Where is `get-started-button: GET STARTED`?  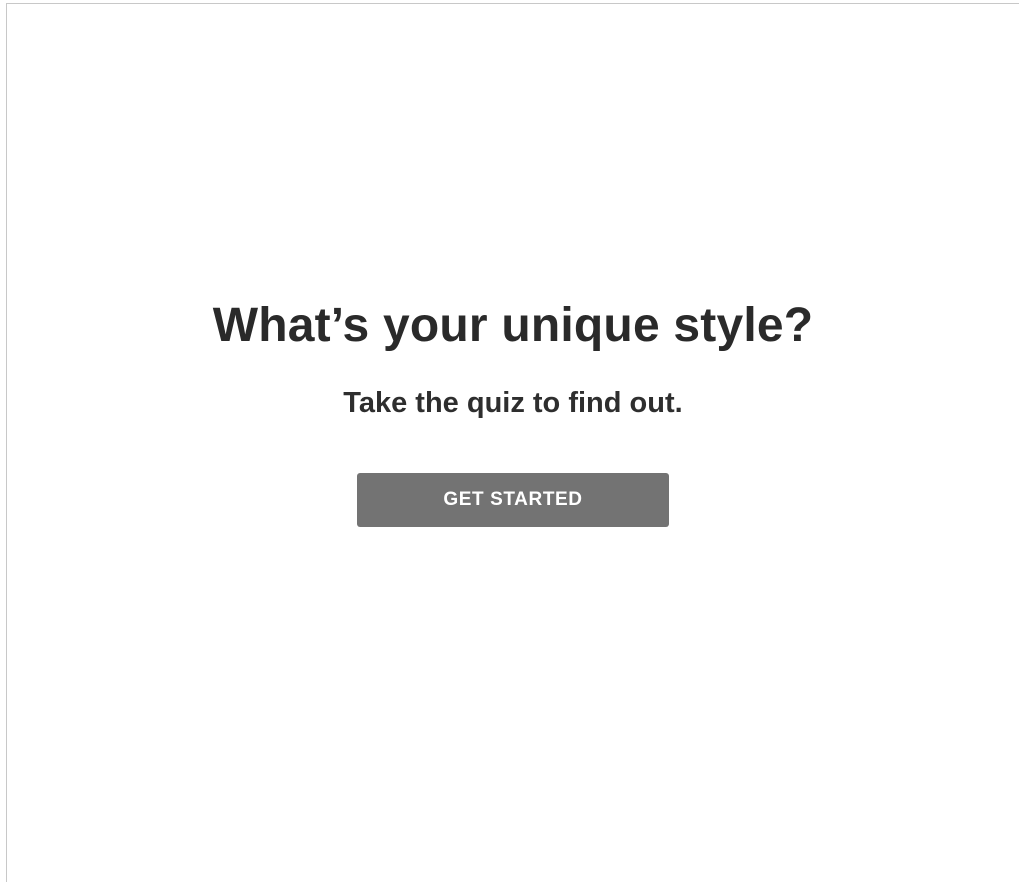
get-started-button: GET STARTED is located at coordinates (513, 500).